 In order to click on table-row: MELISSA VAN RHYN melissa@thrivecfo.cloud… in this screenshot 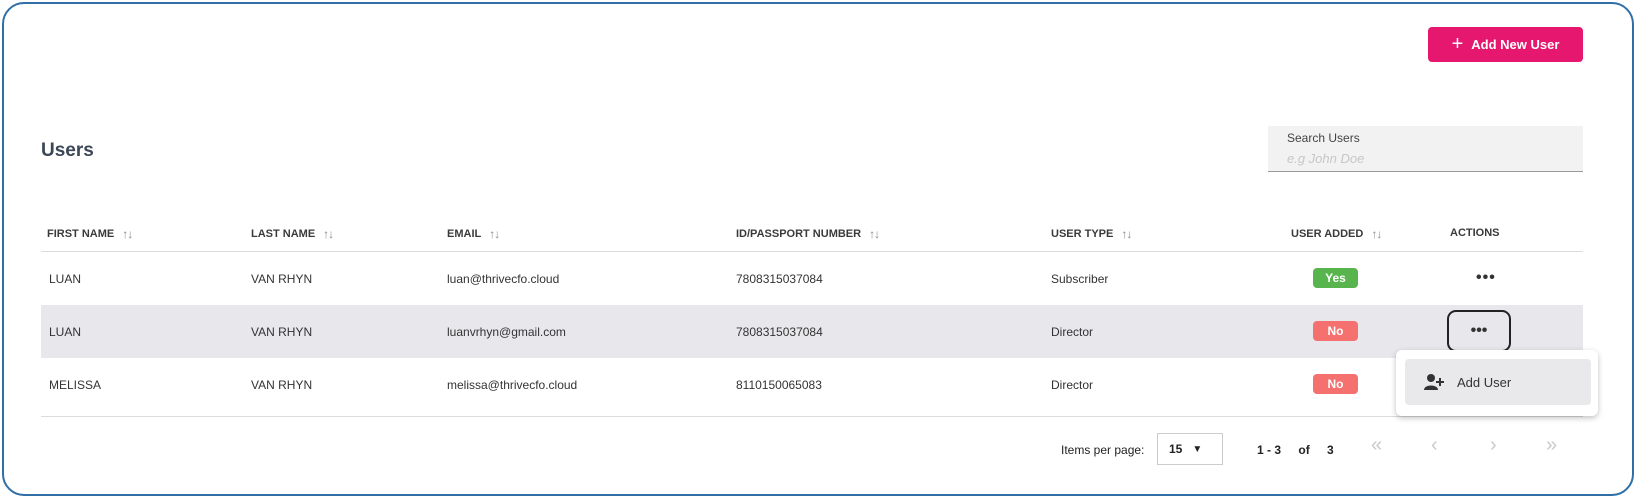, I will do `click(812, 384)`.